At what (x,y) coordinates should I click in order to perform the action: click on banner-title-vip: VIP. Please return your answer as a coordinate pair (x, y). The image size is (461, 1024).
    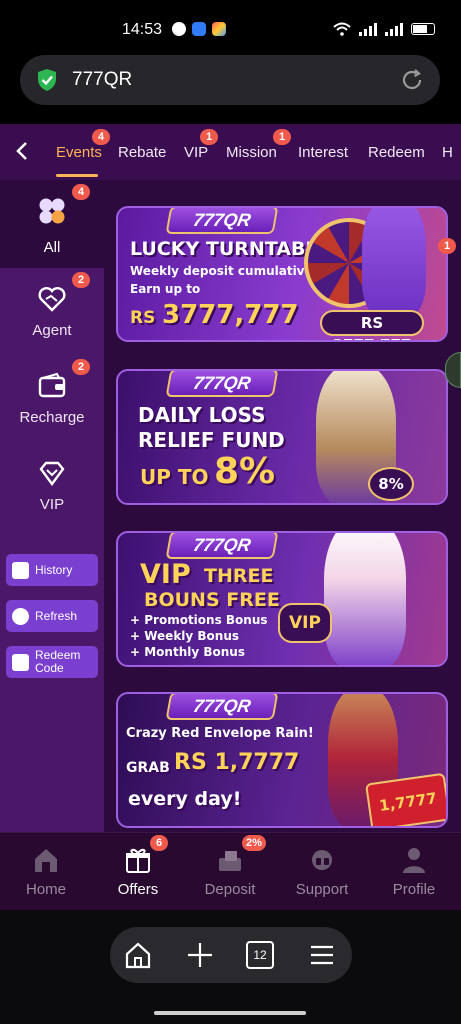
    Looking at the image, I should click on (165, 574).